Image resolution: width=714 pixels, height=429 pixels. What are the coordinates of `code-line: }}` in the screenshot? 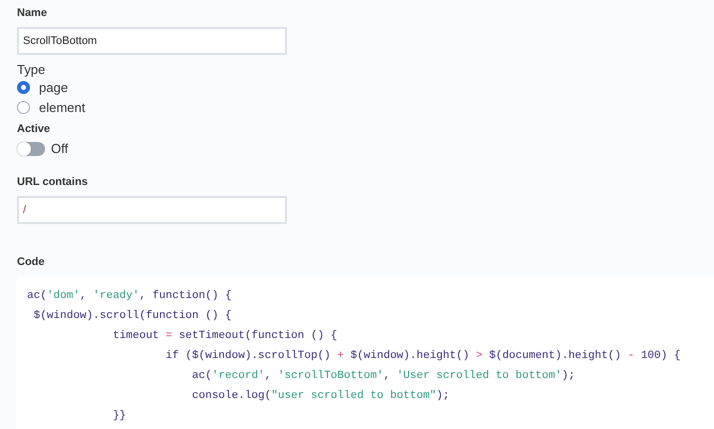 It's located at (120, 416).